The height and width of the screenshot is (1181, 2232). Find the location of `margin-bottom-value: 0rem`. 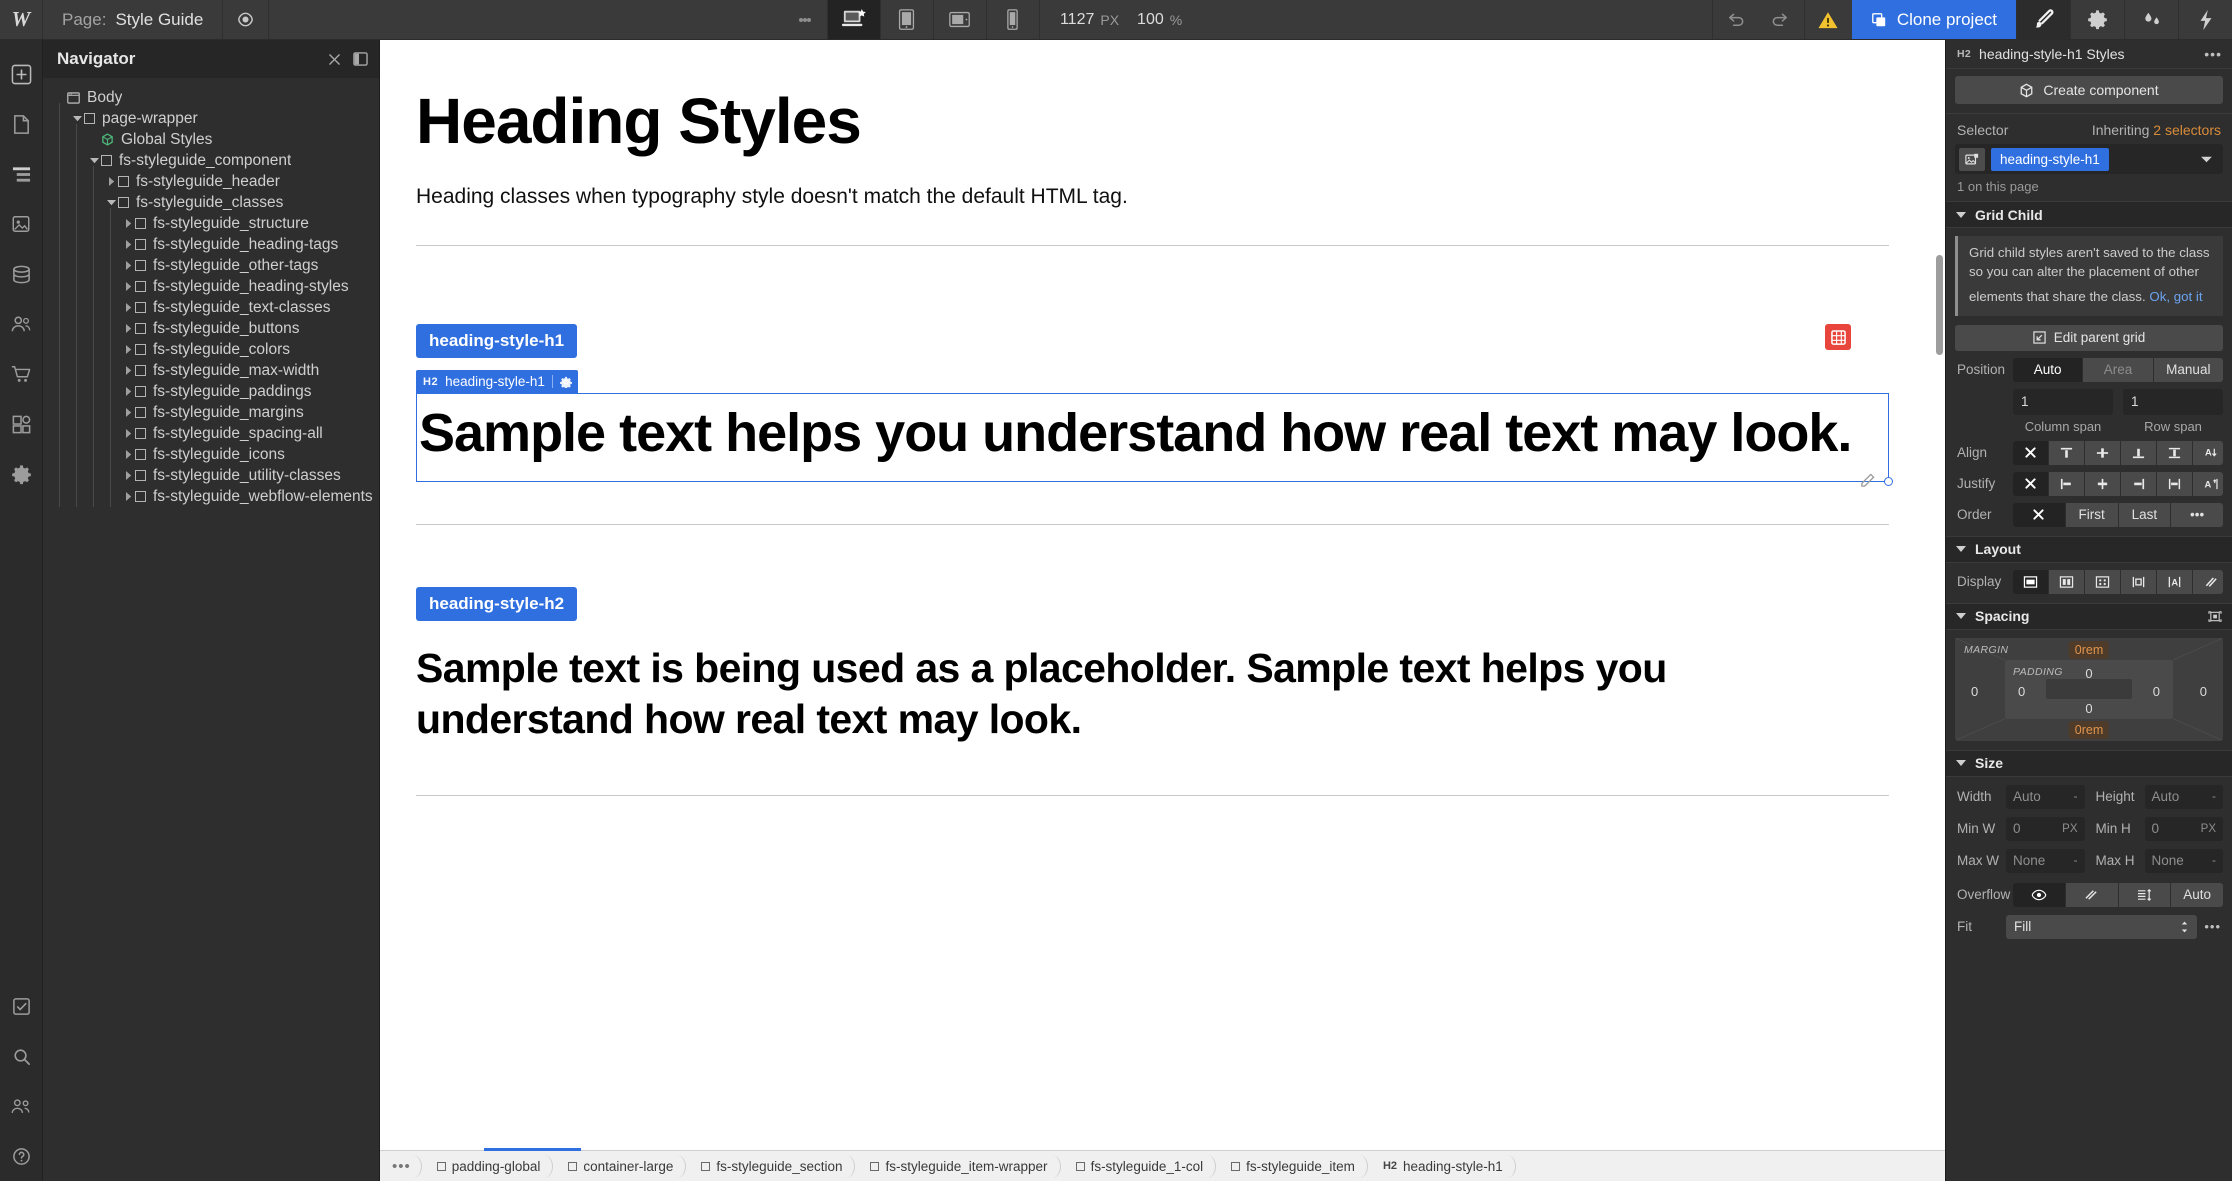

margin-bottom-value: 0rem is located at coordinates (2089, 729).